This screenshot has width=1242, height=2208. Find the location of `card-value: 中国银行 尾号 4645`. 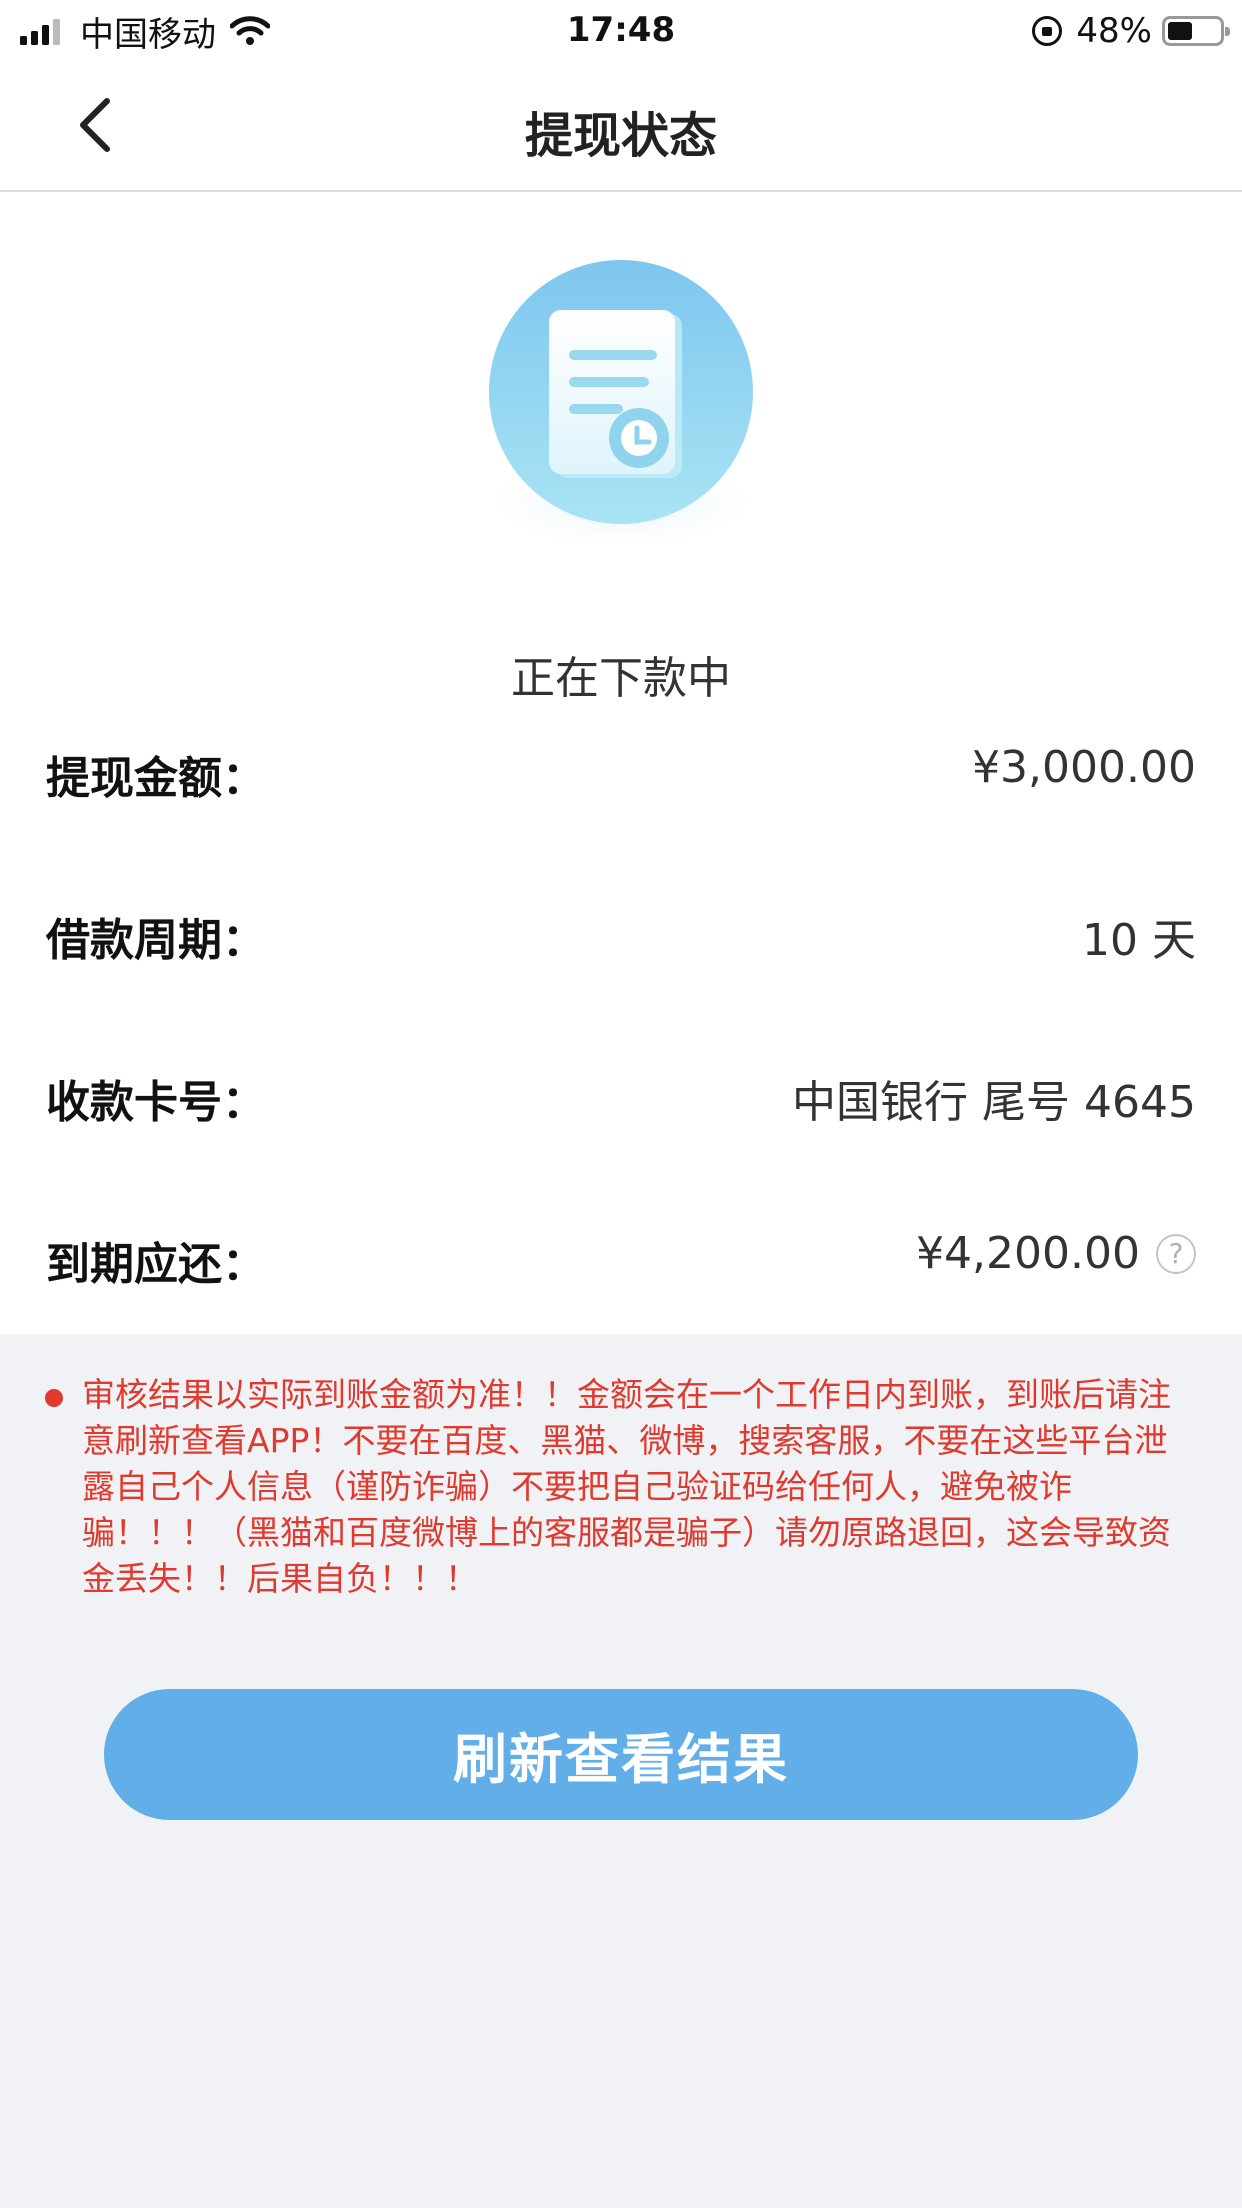

card-value: 中国银行 尾号 4645 is located at coordinates (994, 1102).